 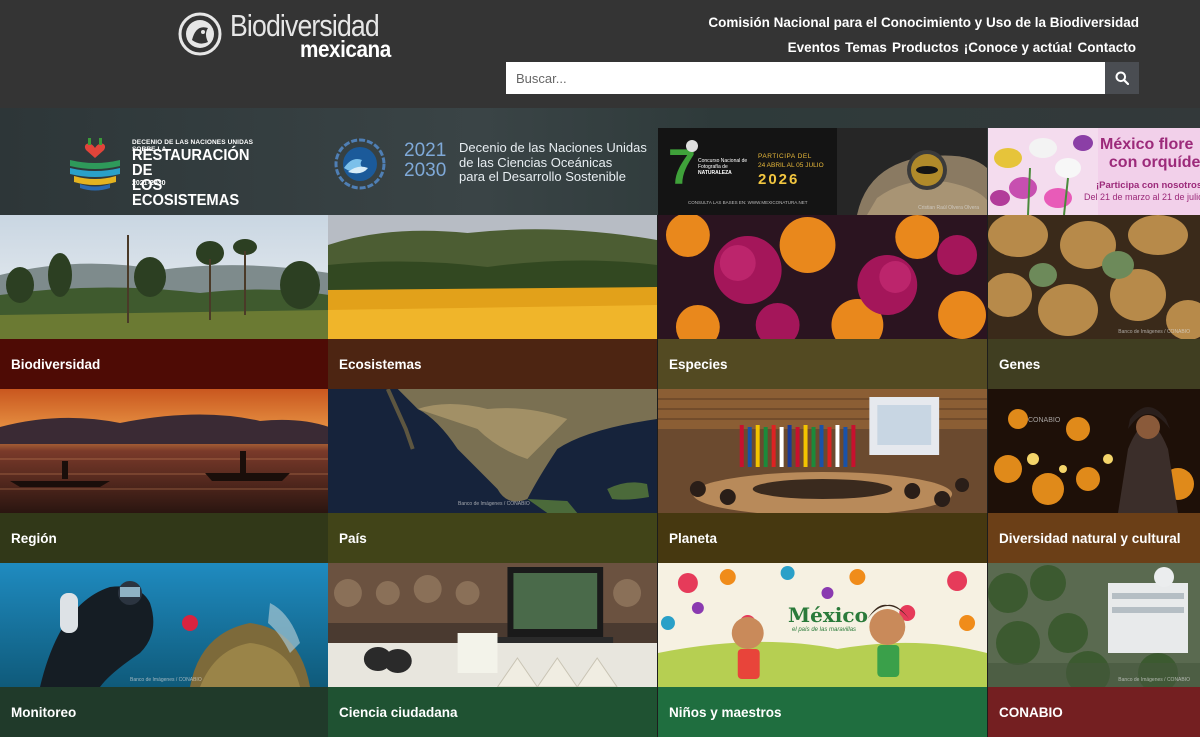 I want to click on search-button, so click(x=1122, y=78).